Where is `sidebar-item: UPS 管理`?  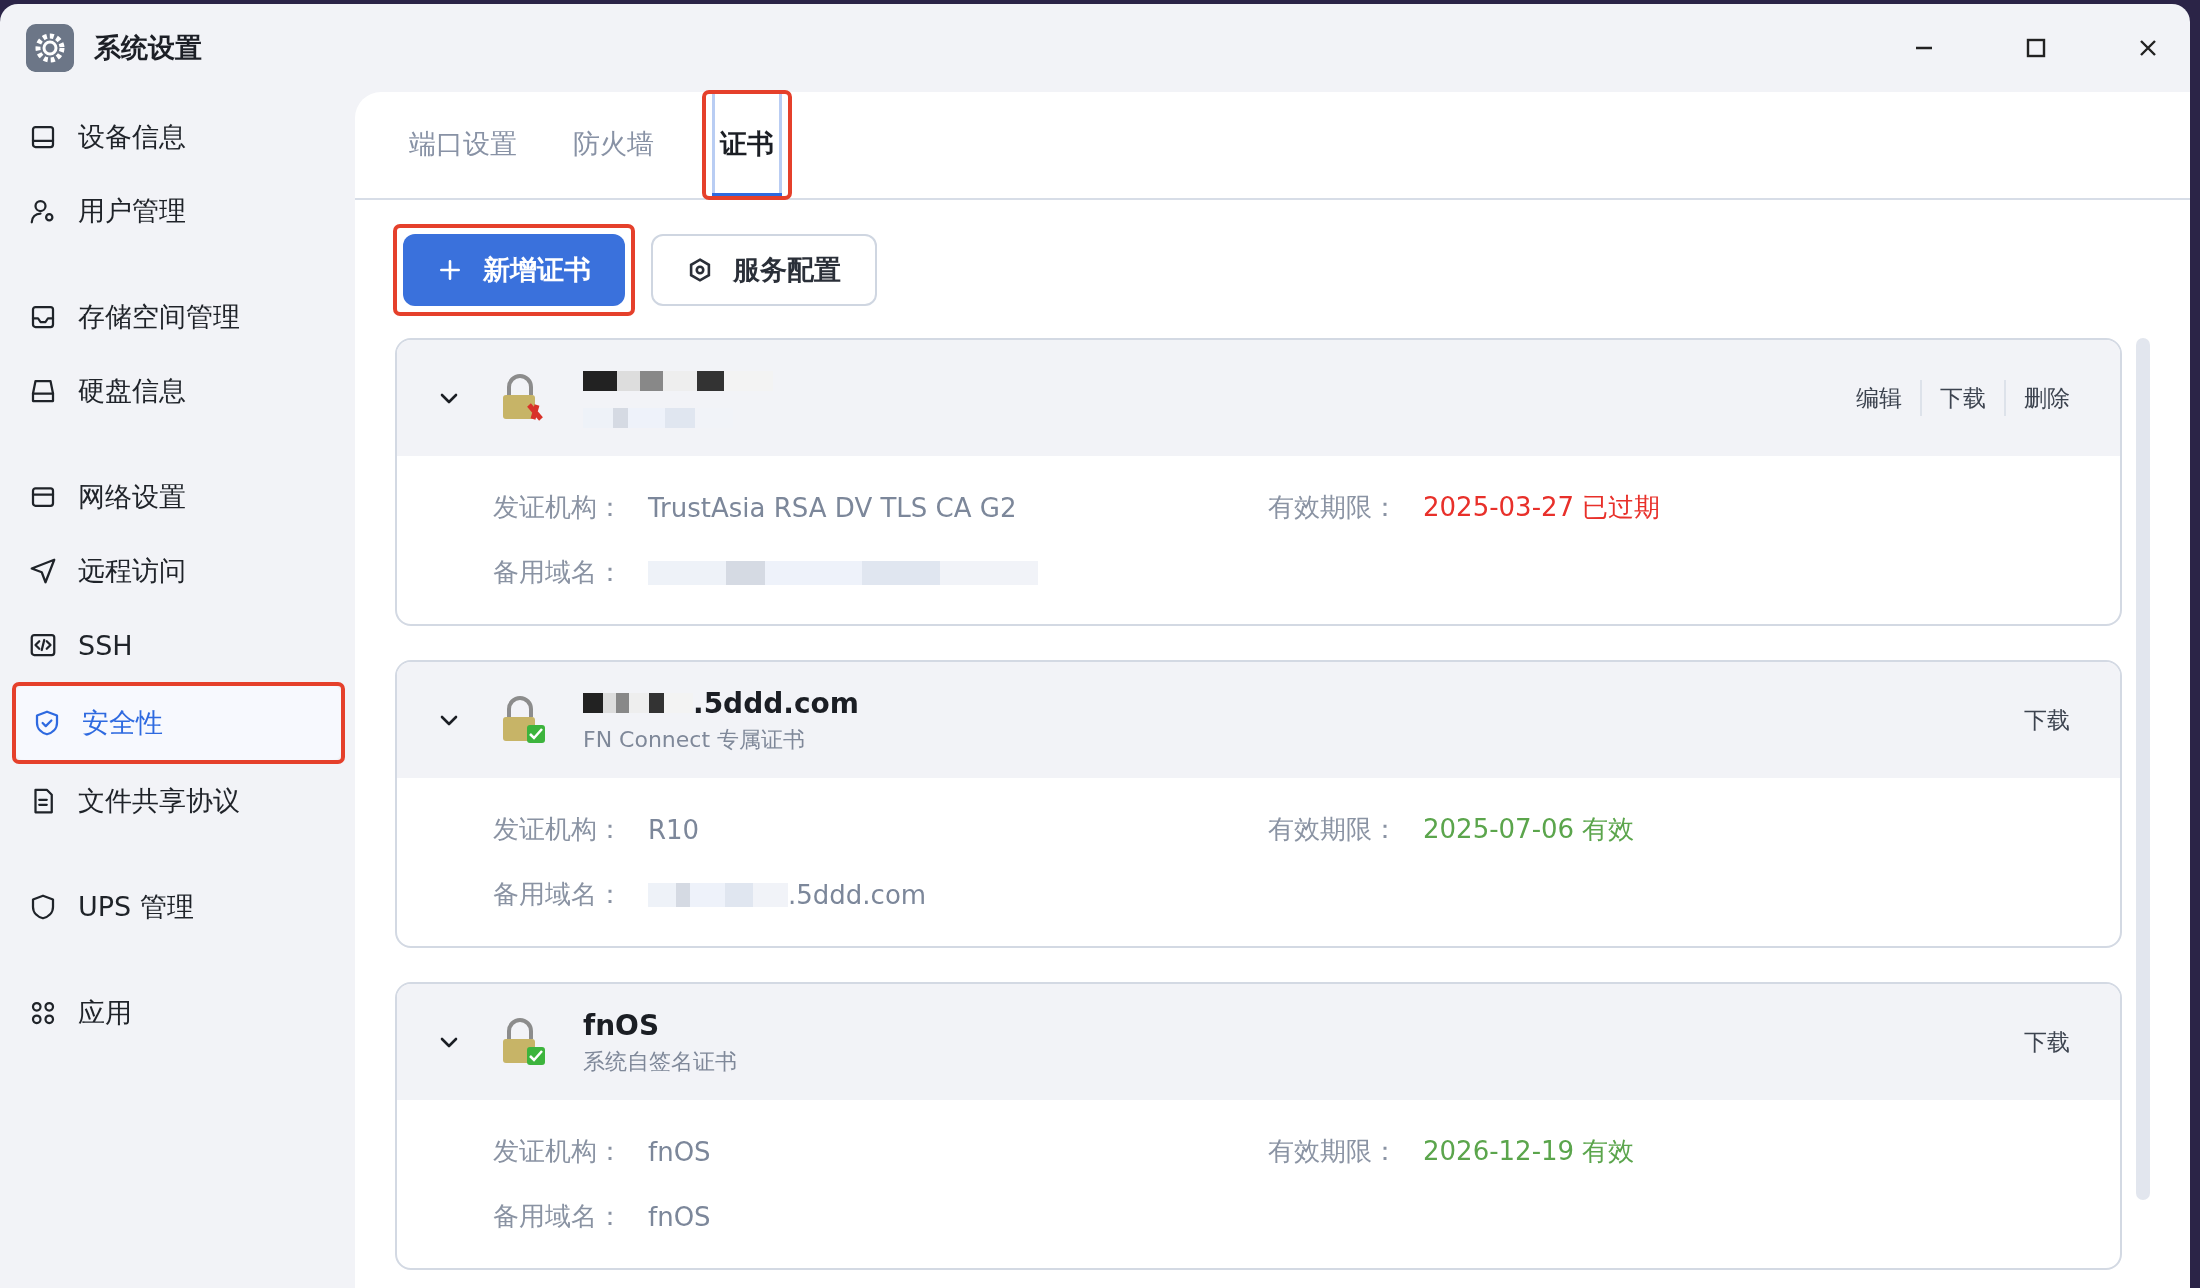 sidebar-item: UPS 管理 is located at coordinates (178, 907).